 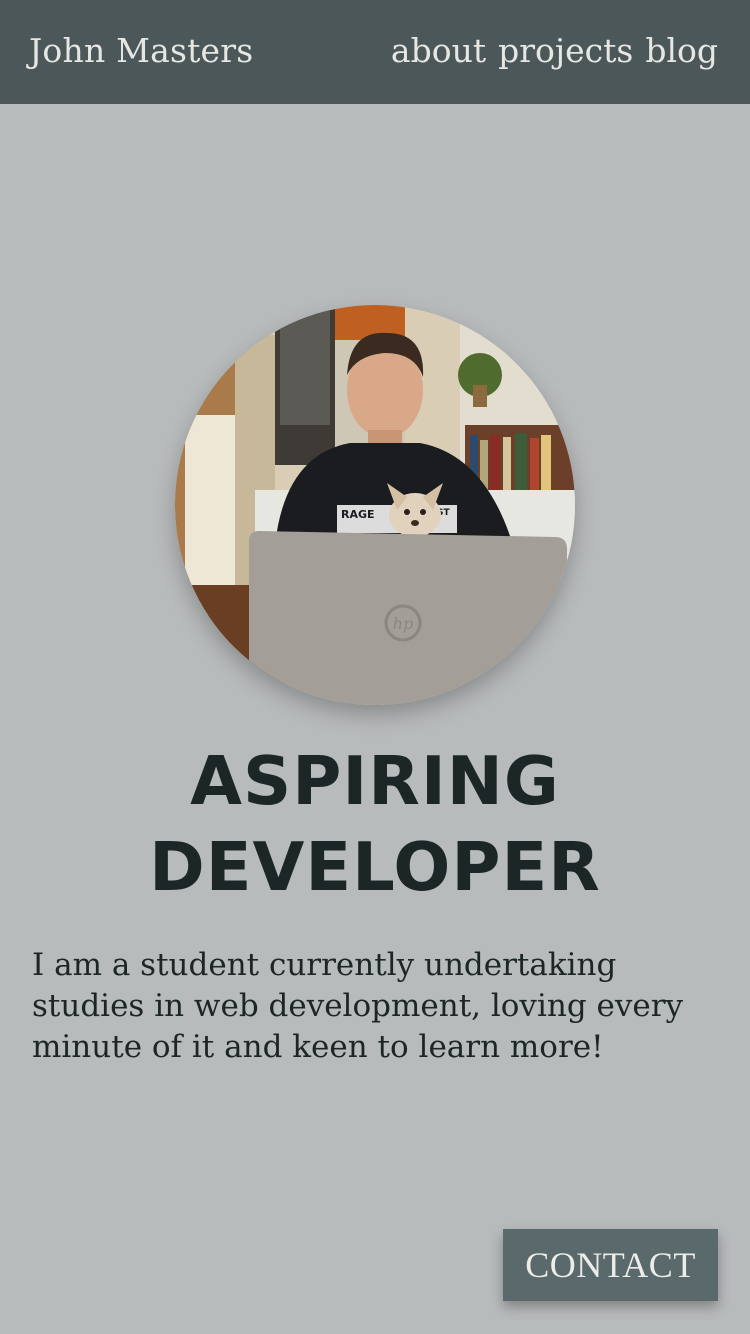 What do you see at coordinates (403, 623) in the screenshot?
I see `laptop-logo: hp` at bounding box center [403, 623].